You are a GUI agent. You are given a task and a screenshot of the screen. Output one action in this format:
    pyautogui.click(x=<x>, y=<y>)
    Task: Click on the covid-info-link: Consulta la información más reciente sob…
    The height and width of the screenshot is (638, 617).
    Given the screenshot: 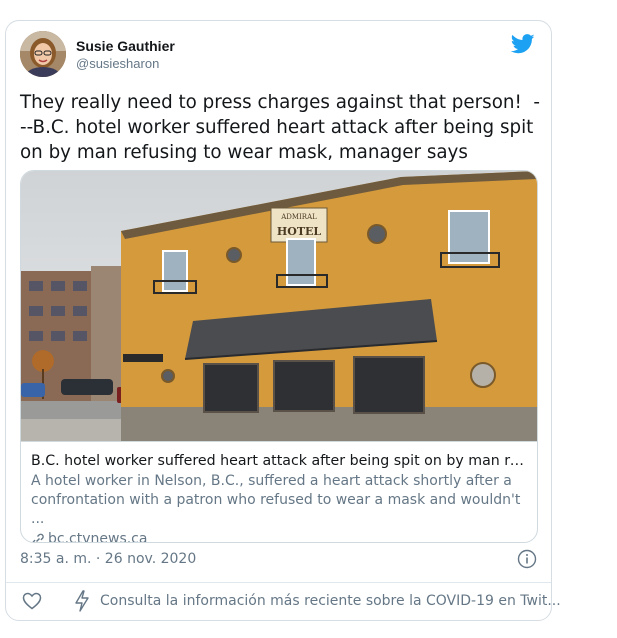 What is the action you would take?
    pyautogui.click(x=330, y=601)
    